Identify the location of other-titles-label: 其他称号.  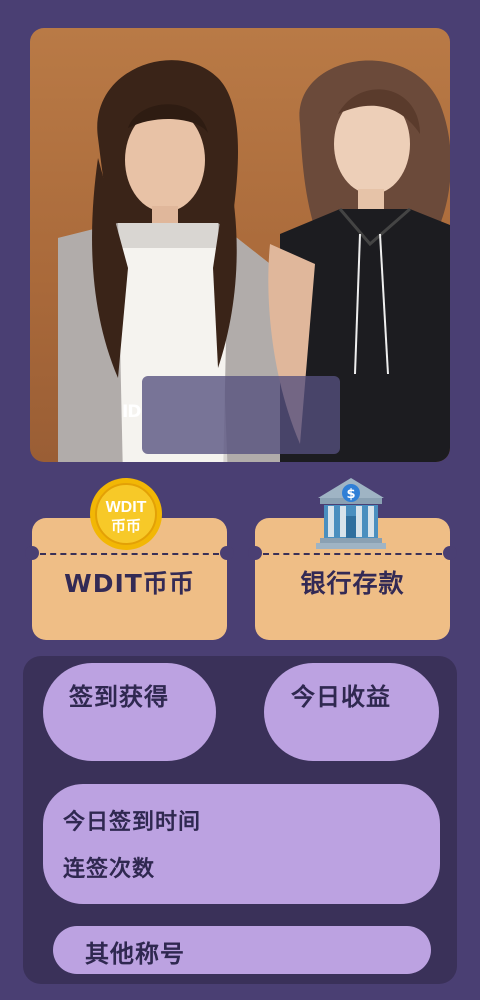
(135, 954).